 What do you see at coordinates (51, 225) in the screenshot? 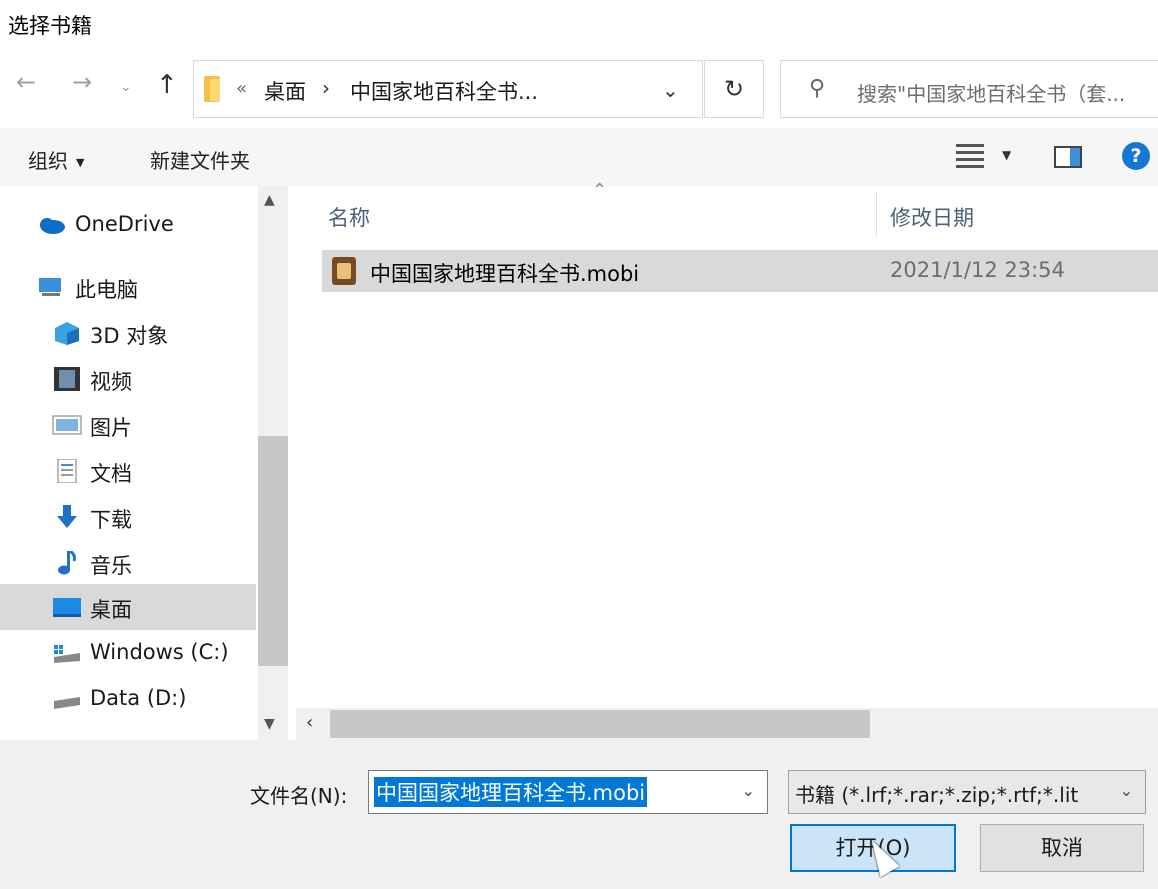
I see `cloud-icon` at bounding box center [51, 225].